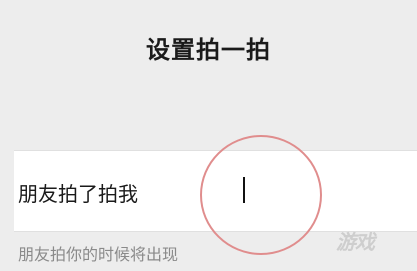  Describe the element at coordinates (318, 189) in the screenshot. I see `pat-suffix-input` at that location.